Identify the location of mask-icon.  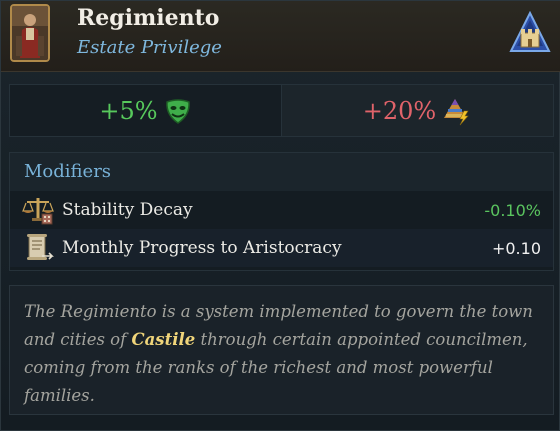
(178, 111).